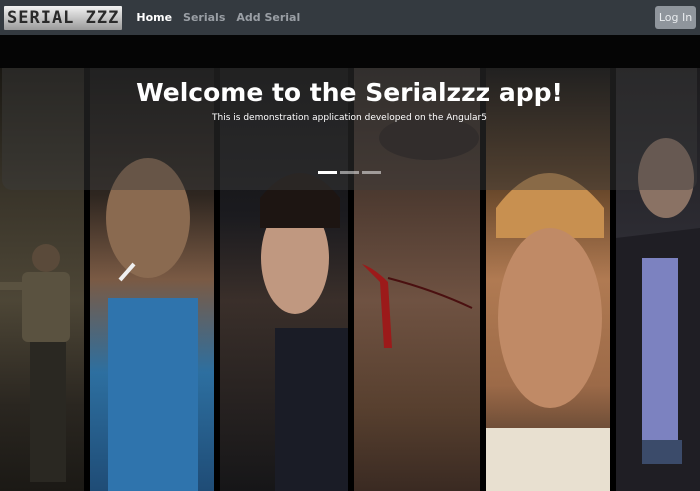 Image resolution: width=700 pixels, height=491 pixels. I want to click on carousel-indicators, so click(349, 172).